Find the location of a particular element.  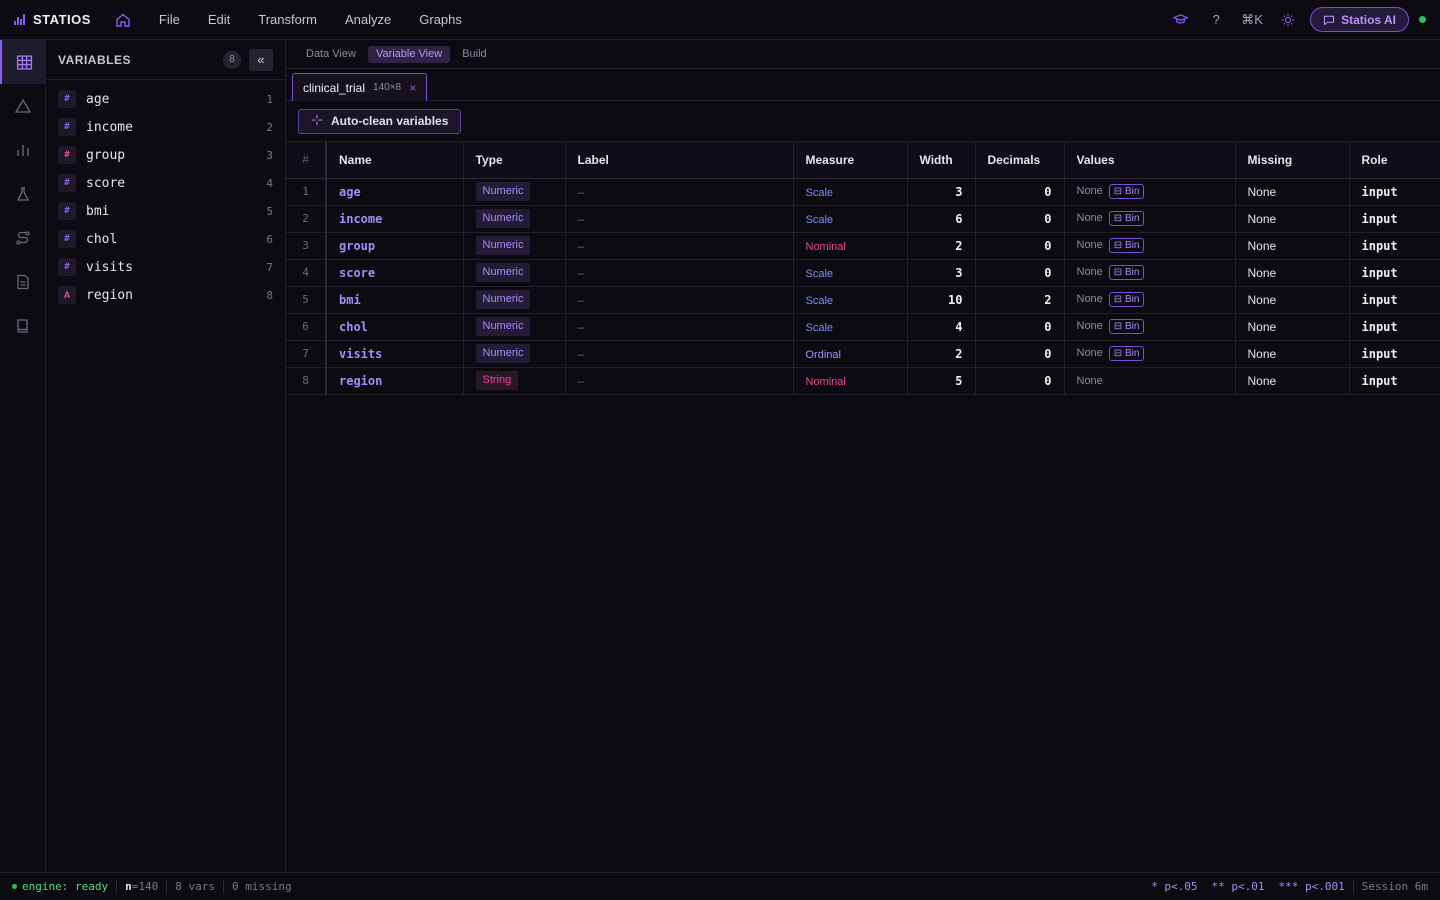

list-item: # chol 6 is located at coordinates (165, 239).